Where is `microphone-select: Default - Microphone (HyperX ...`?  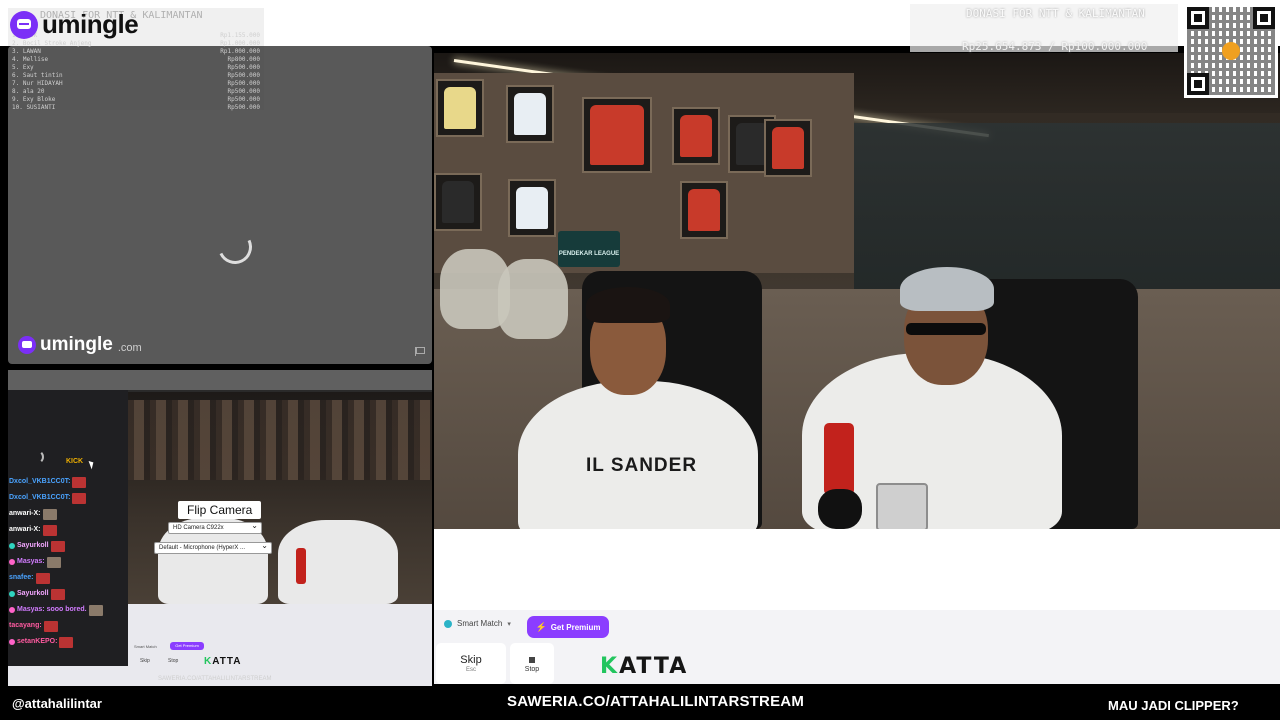
microphone-select: Default - Microphone (HyperX ... is located at coordinates (213, 547).